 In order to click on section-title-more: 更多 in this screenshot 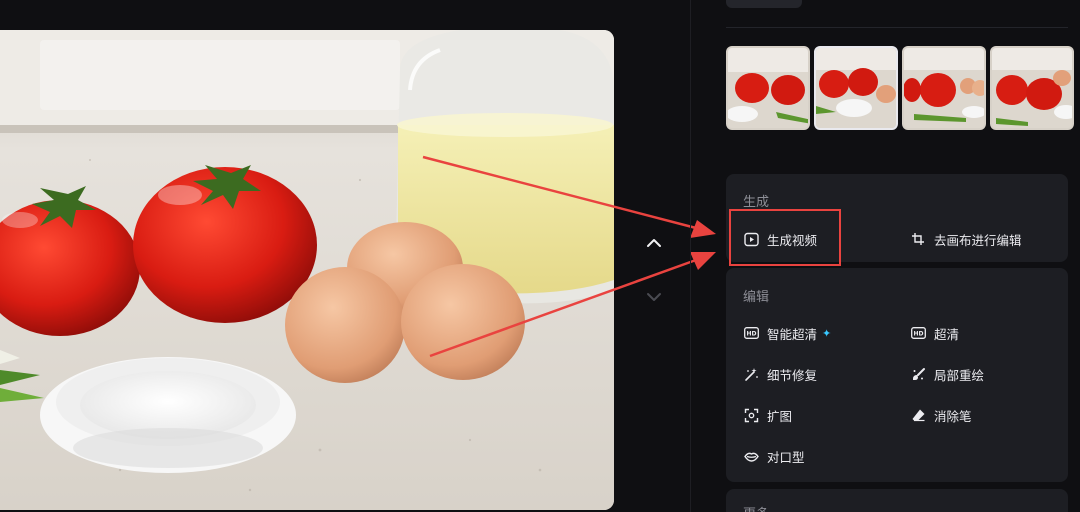, I will do `click(756, 507)`.